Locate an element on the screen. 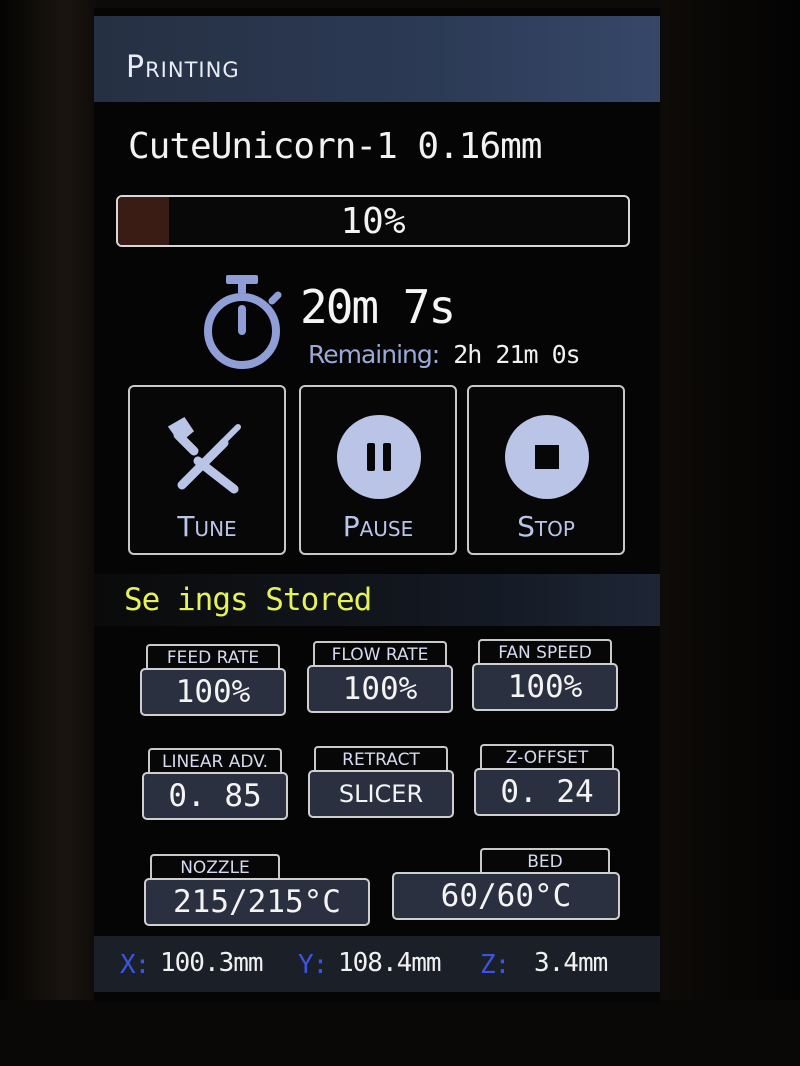  flow-rate-label: FLOW RATE is located at coordinates (380, 654).